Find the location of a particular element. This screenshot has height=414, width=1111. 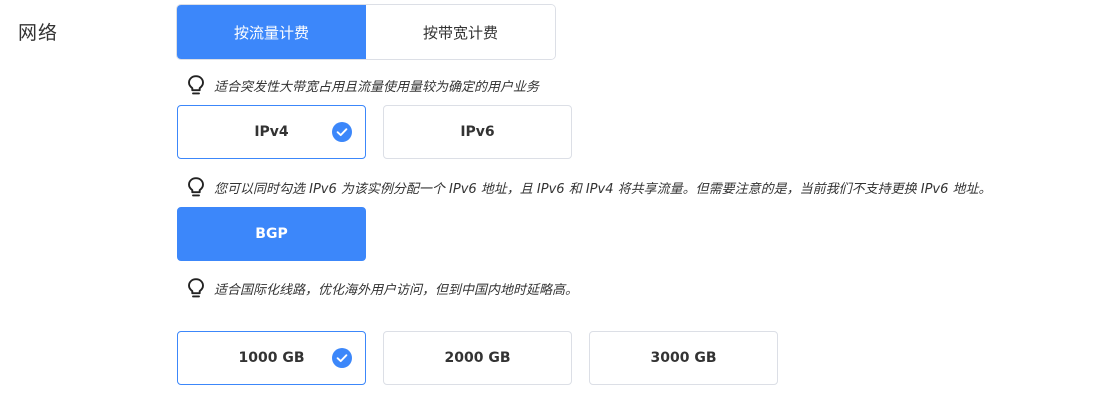

traffic-option-3000gb: 3000 GB is located at coordinates (683, 358).